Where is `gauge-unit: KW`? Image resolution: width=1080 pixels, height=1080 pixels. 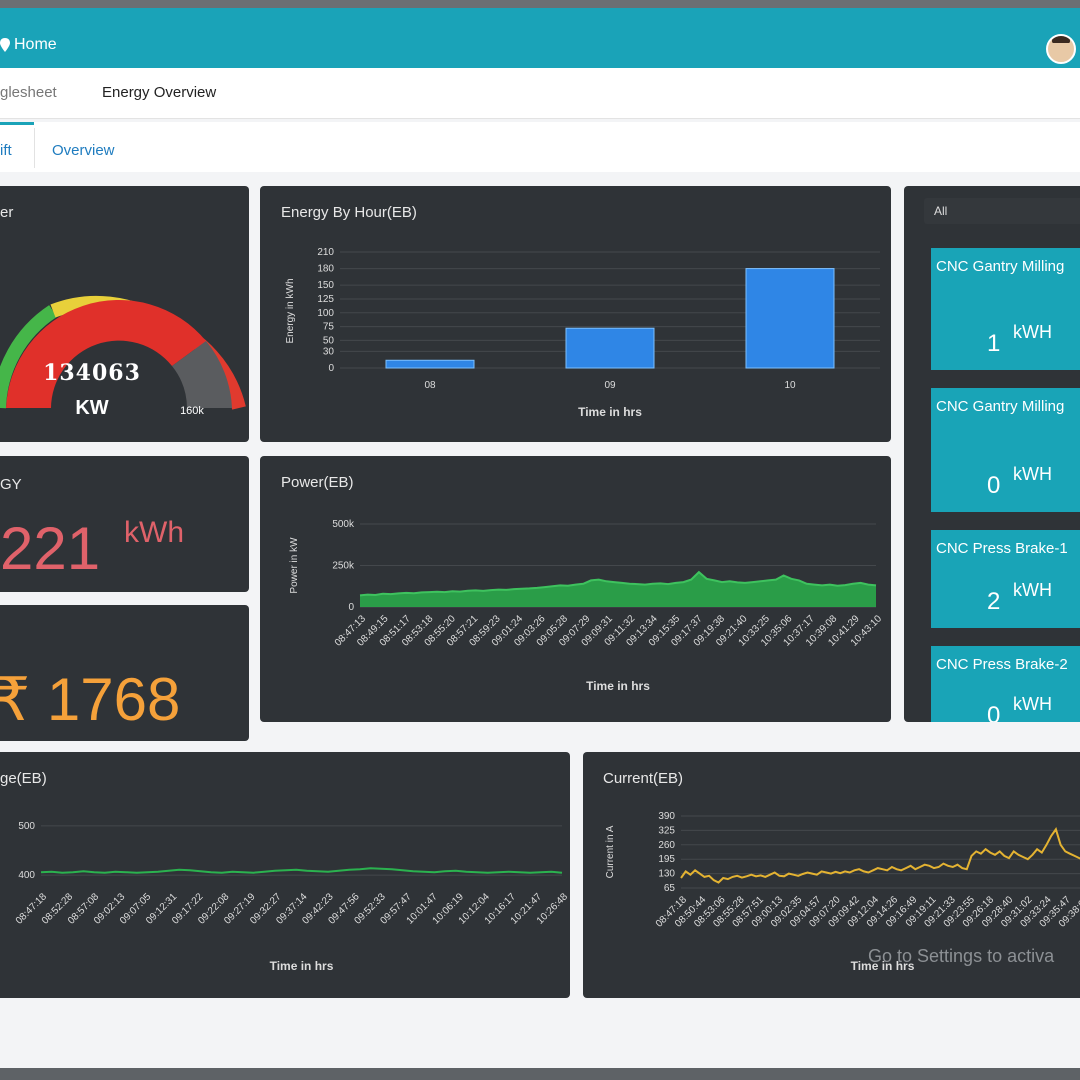 gauge-unit: KW is located at coordinates (91, 408).